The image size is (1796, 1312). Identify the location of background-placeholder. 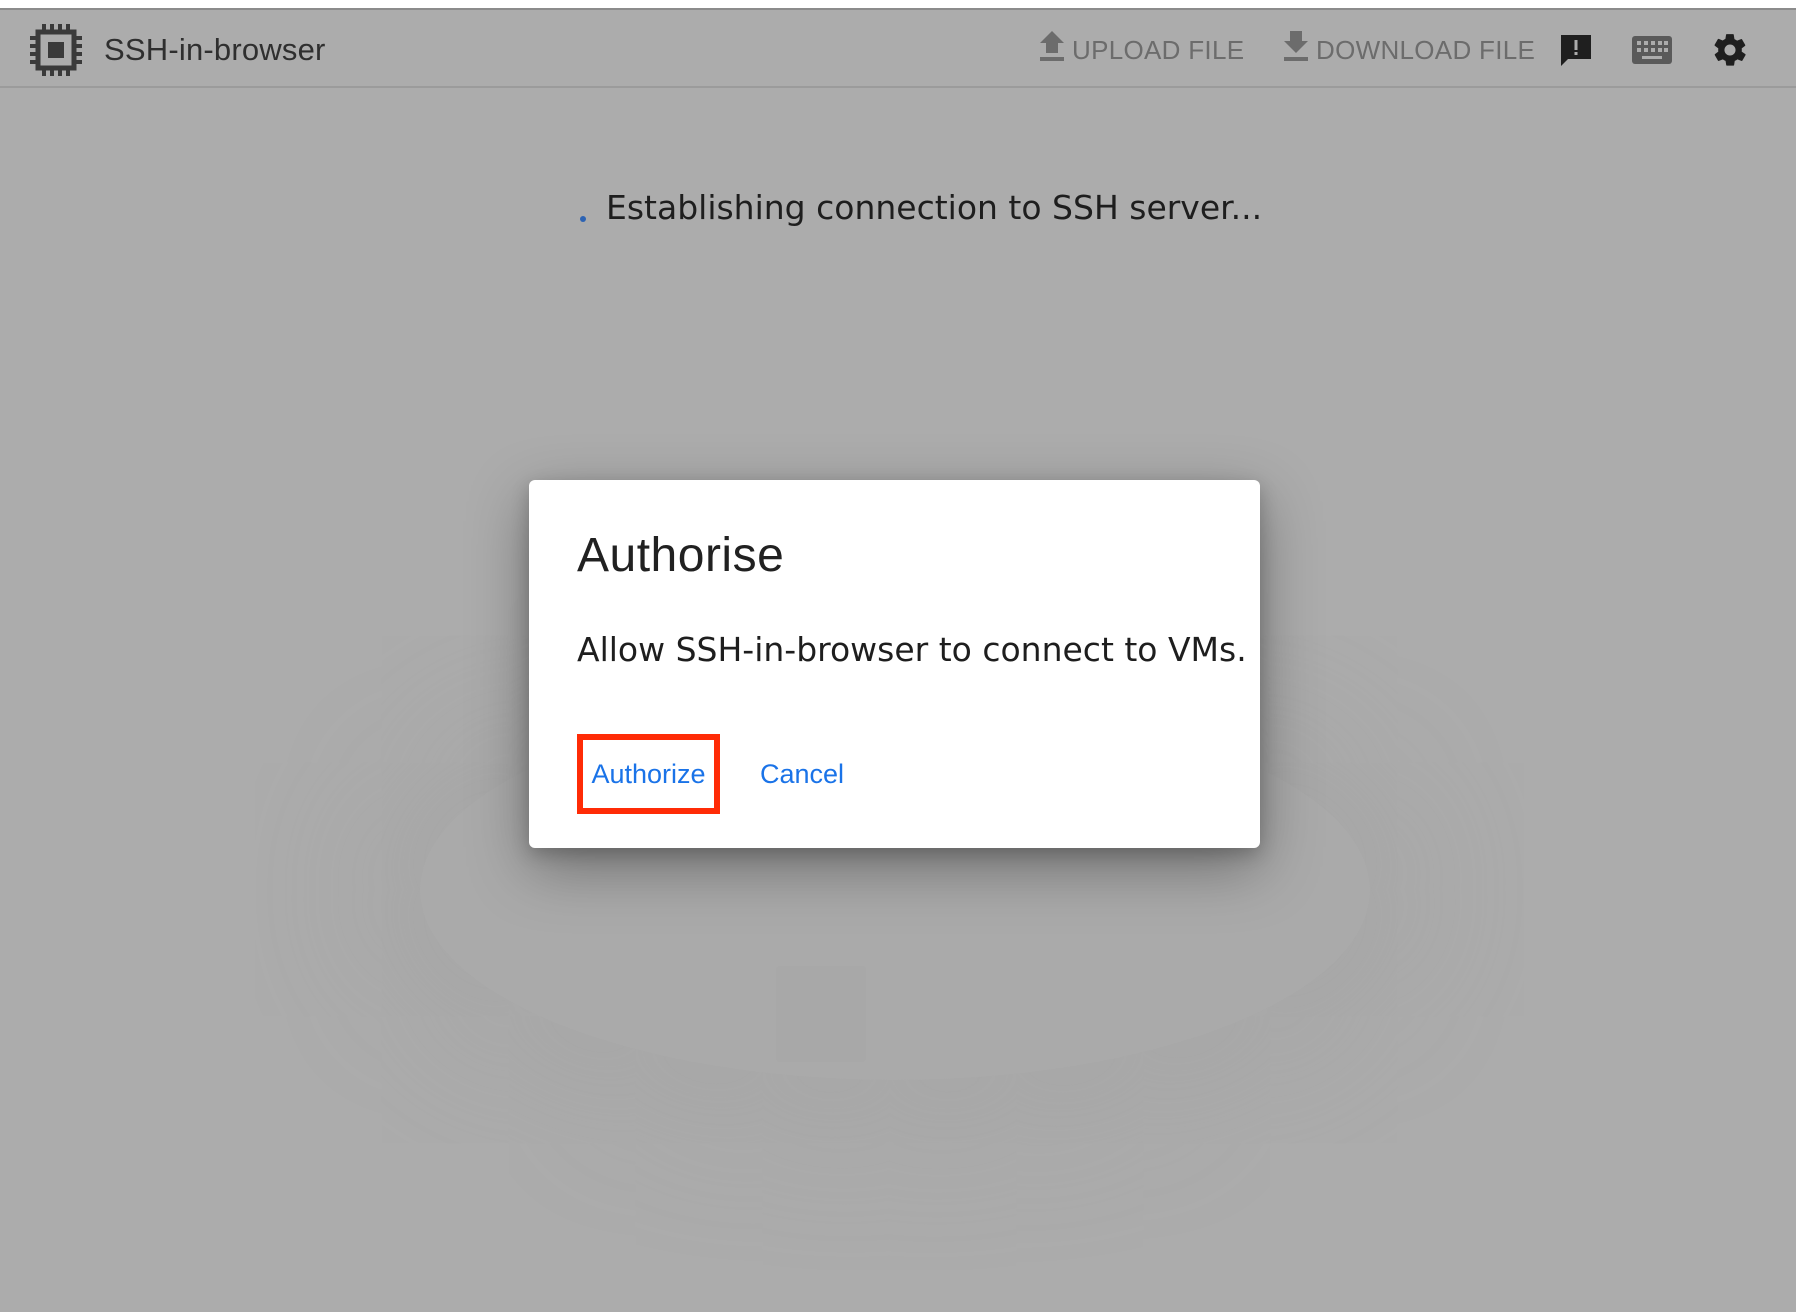
(821, 1014).